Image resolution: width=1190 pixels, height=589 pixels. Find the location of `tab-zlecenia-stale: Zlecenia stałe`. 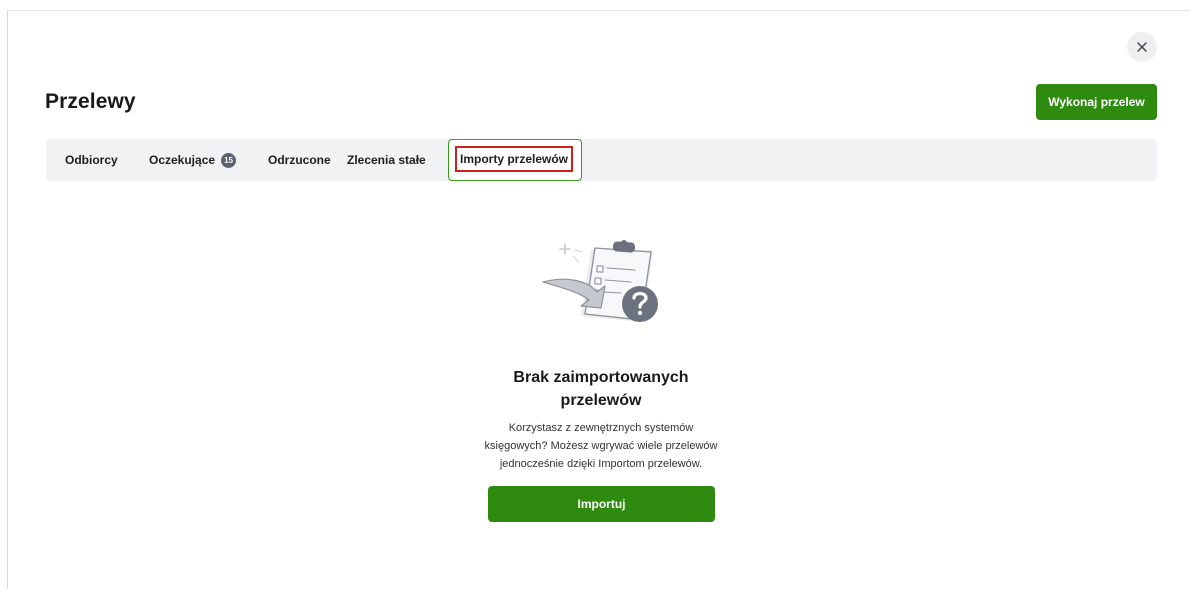

tab-zlecenia-stale: Zlecenia stałe is located at coordinates (386, 160).